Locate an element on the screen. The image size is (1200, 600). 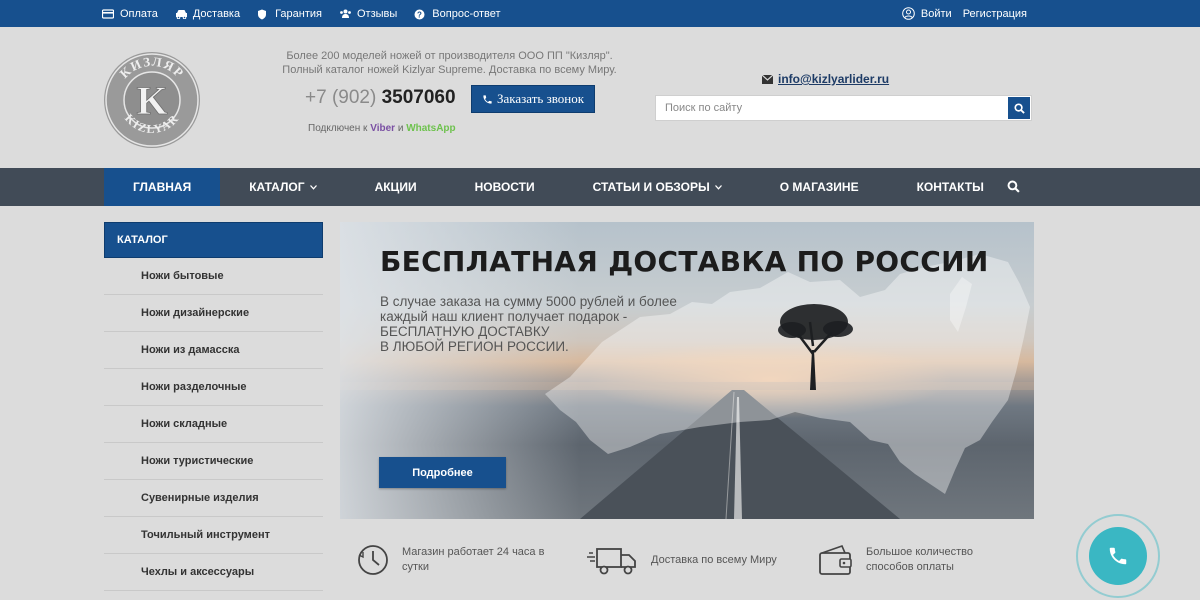
banner-title: БЕСПЛАТНАЯ ДОСТАВКА ПО РОССИИ is located at coordinates (684, 261).